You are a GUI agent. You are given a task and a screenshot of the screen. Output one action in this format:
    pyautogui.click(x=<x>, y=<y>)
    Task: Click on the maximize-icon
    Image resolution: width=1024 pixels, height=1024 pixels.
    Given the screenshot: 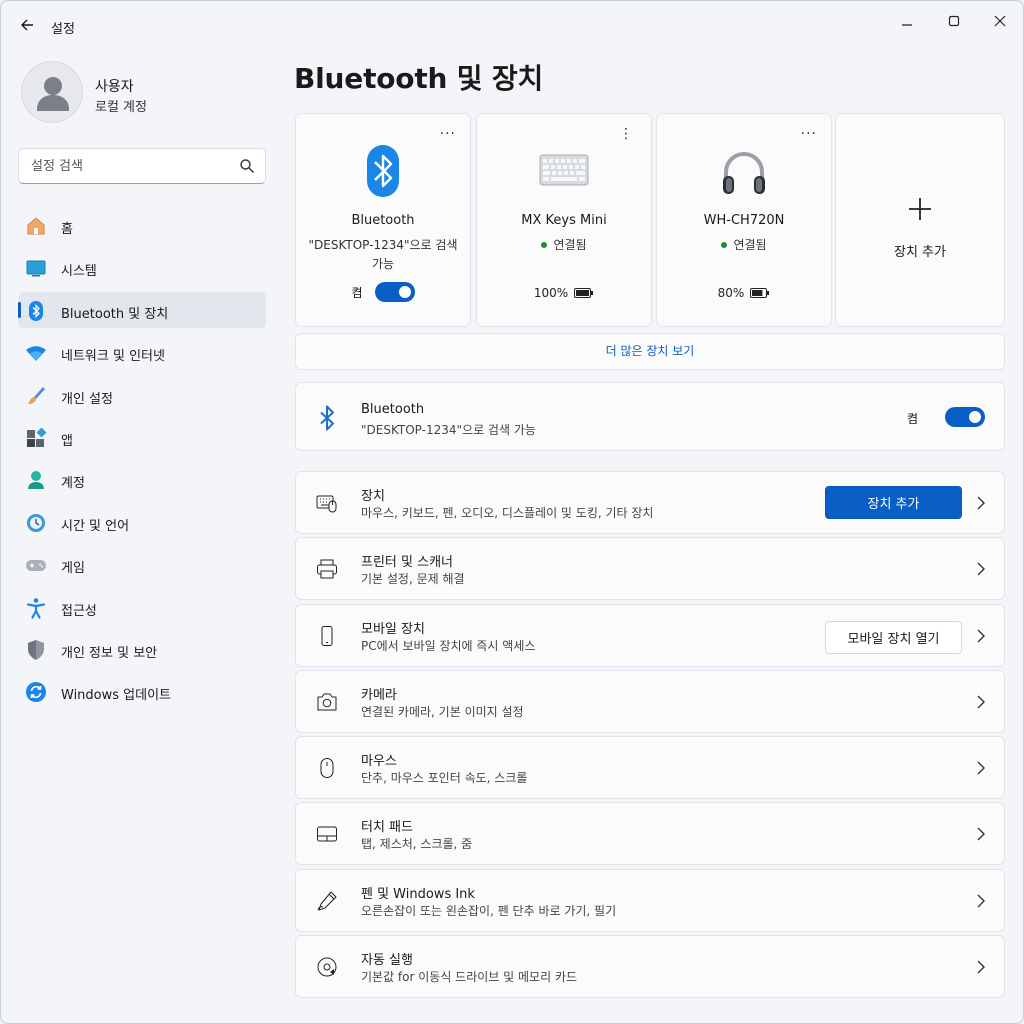 What is the action you would take?
    pyautogui.click(x=954, y=21)
    